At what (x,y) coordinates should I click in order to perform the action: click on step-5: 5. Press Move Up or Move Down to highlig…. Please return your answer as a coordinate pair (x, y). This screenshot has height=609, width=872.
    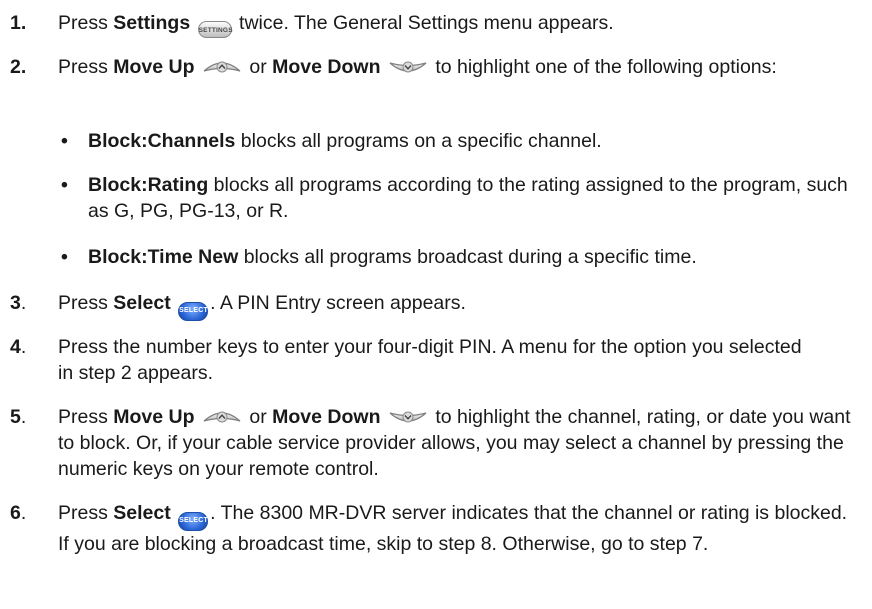
    Looking at the image, I should click on (430, 443).